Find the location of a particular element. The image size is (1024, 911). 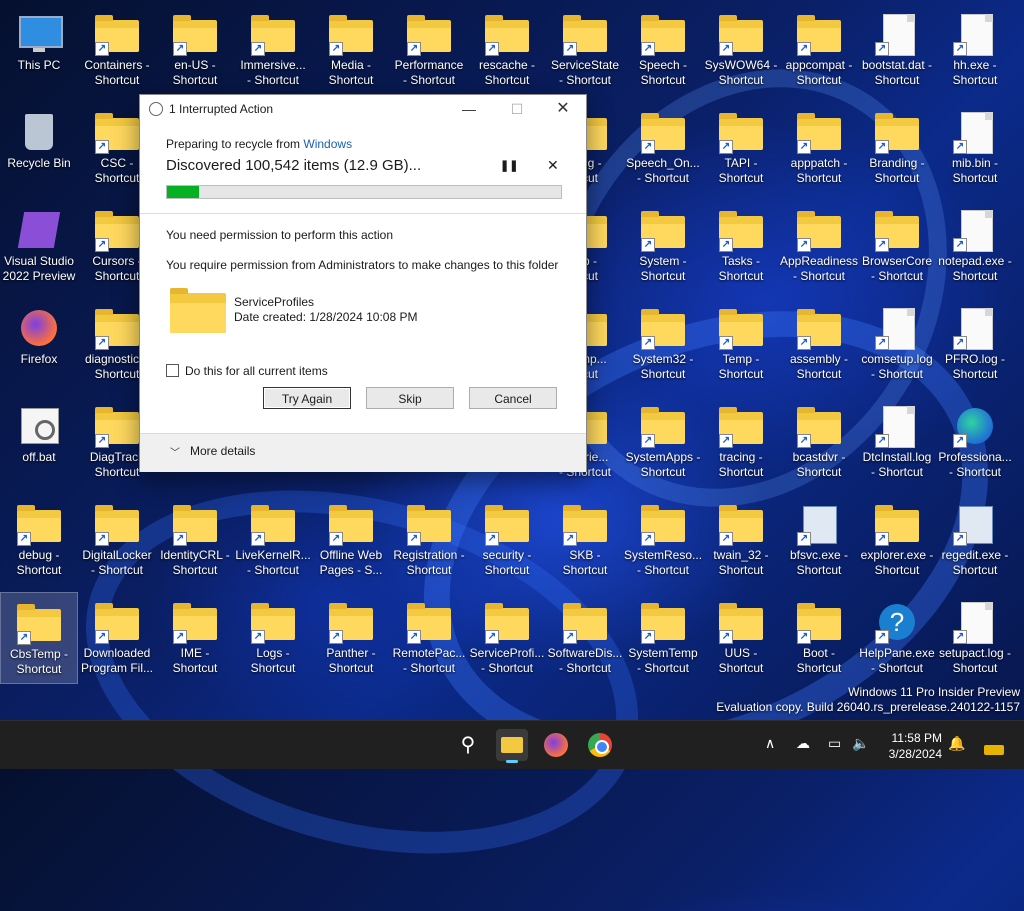

desktop-icon: ↗ SysWOW64 - Shortcut is located at coordinates (741, 50).